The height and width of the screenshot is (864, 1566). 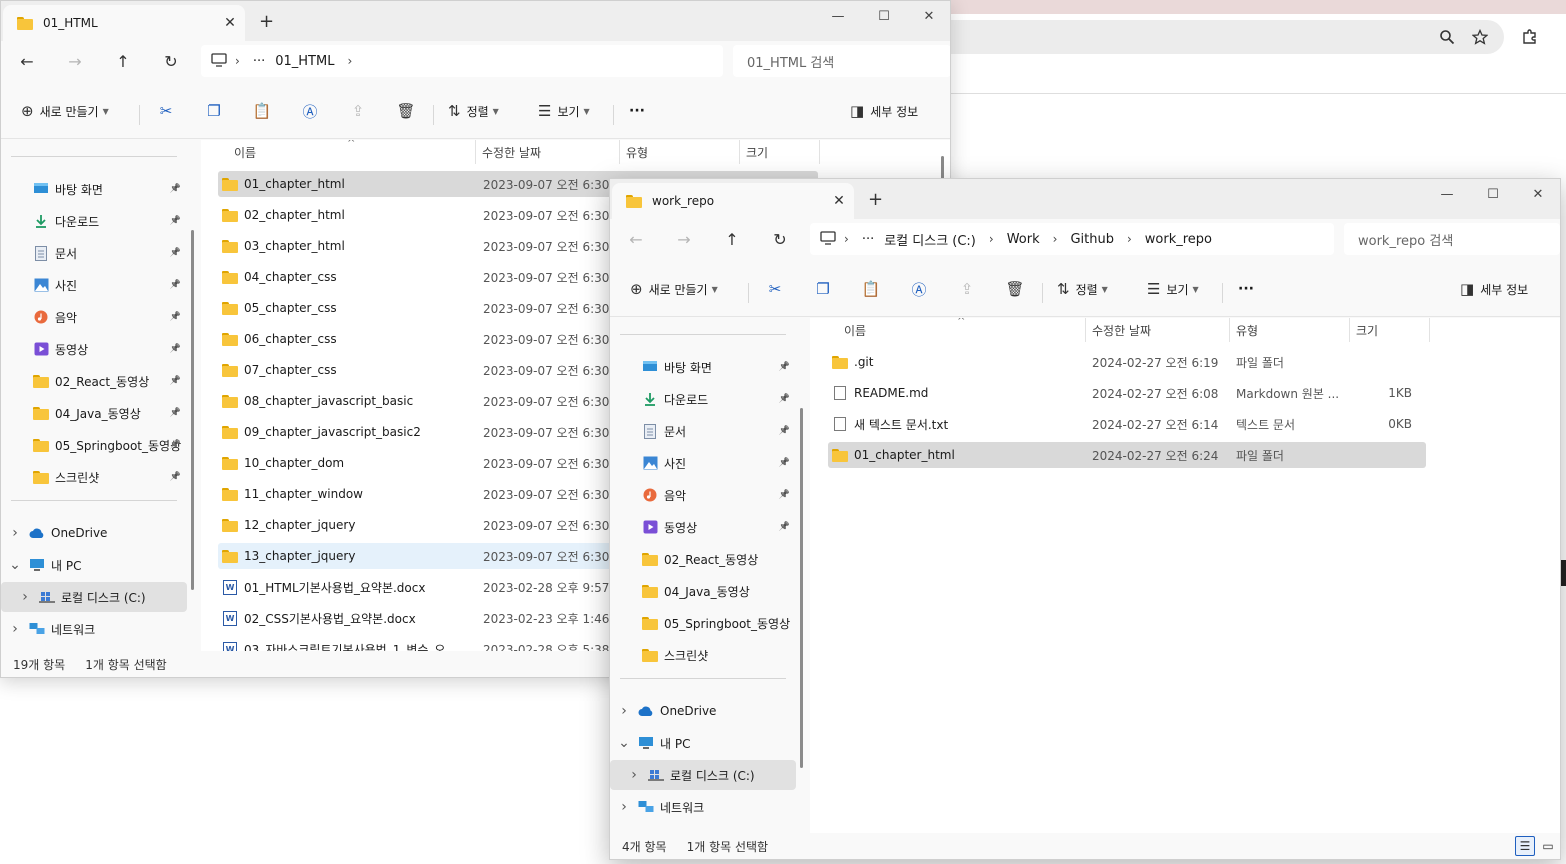 What do you see at coordinates (462, 61) in the screenshot?
I see `address-bar: › ··· 01_HTML ›` at bounding box center [462, 61].